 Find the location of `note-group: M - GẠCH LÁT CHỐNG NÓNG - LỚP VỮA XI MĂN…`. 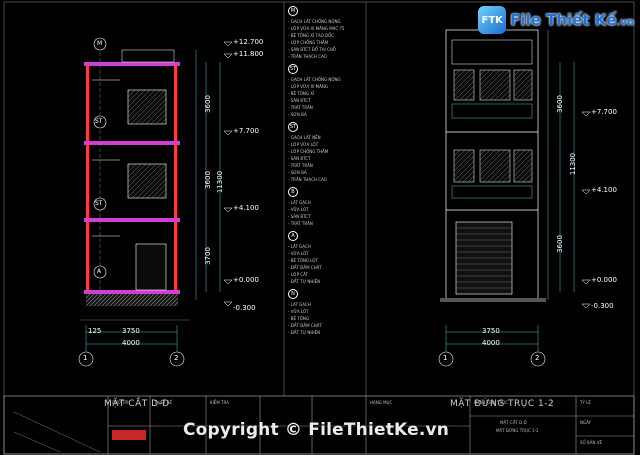

note-group: M - GẠCH LÁT CHỐNG NÓNG - LỚP VỮA XI MĂN… is located at coordinates (323, 33).